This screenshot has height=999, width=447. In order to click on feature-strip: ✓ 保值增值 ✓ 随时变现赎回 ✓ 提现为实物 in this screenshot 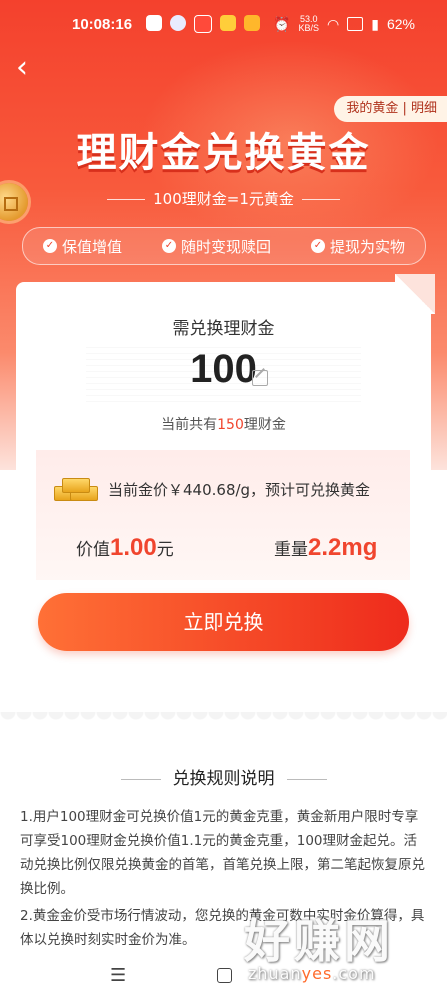, I will do `click(224, 246)`.